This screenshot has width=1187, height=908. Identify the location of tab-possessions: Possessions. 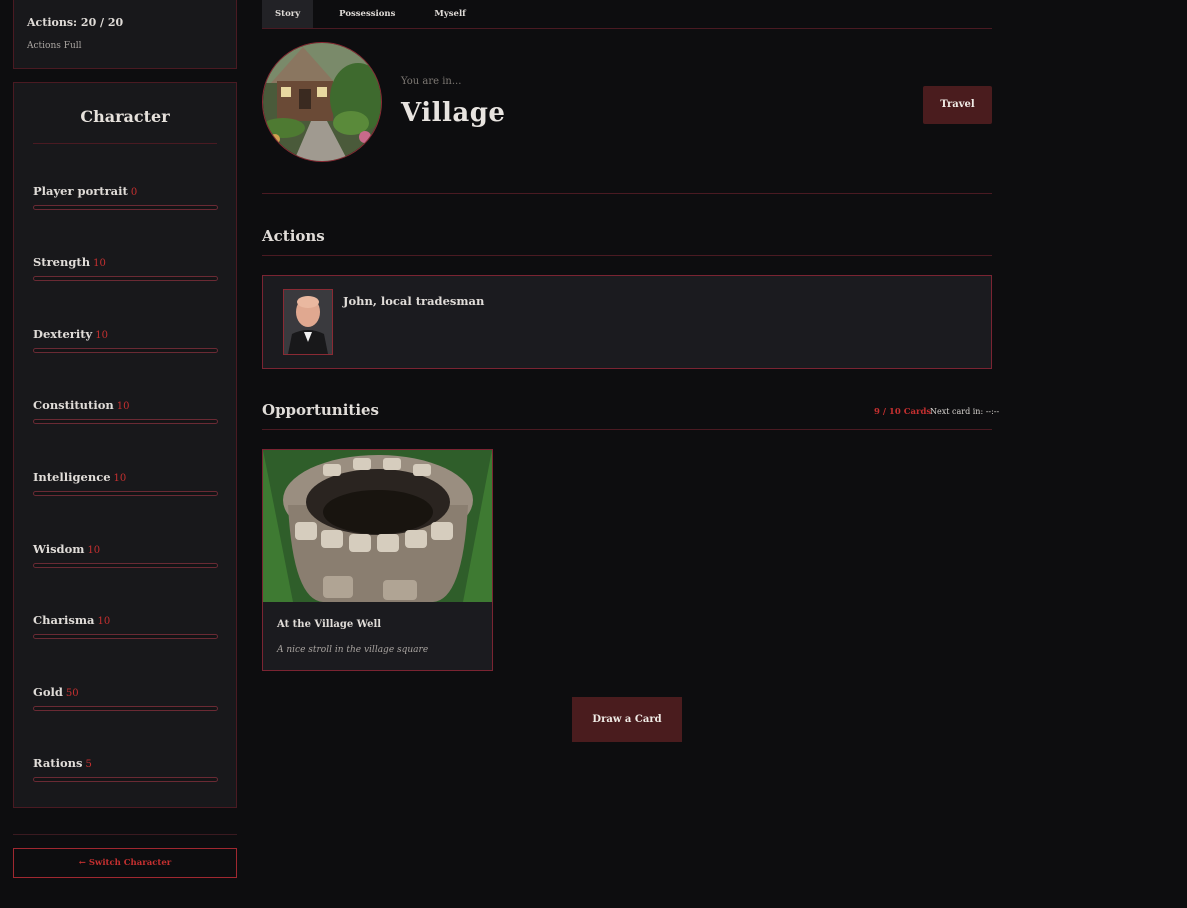
(367, 14).